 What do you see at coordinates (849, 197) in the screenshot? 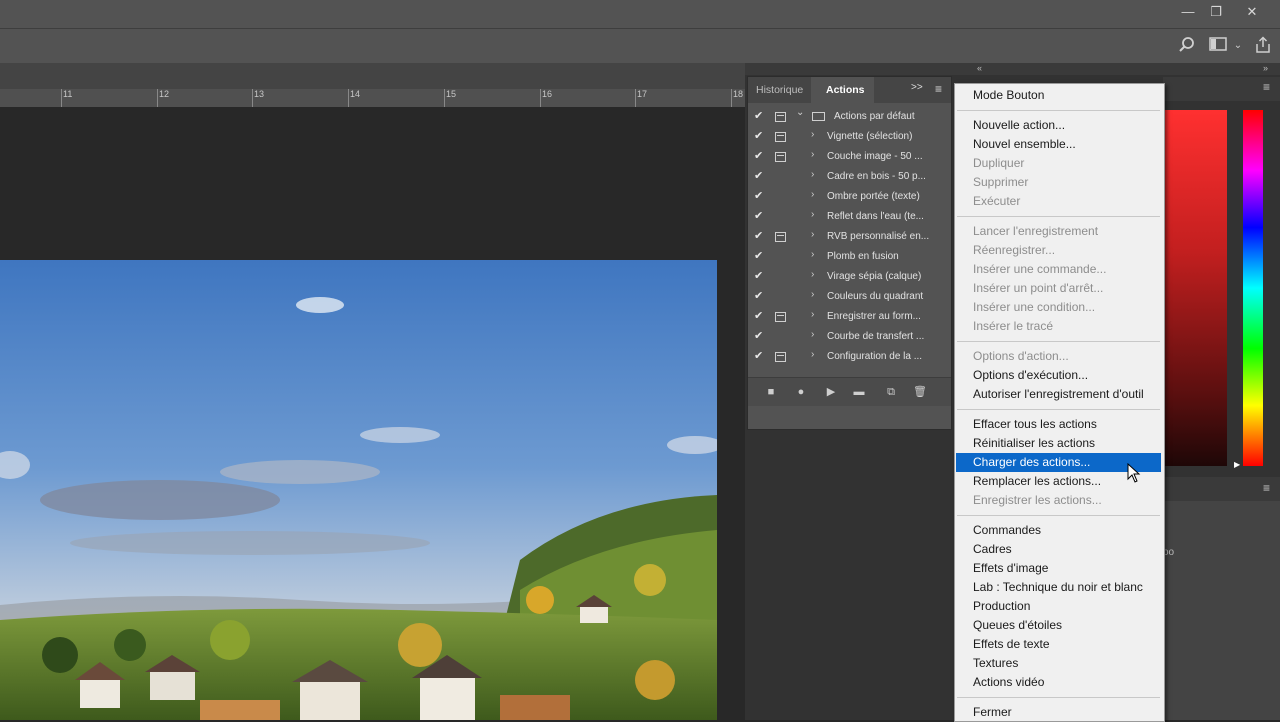
I see `action-row: ✔ › Ombre portée (texte)` at bounding box center [849, 197].